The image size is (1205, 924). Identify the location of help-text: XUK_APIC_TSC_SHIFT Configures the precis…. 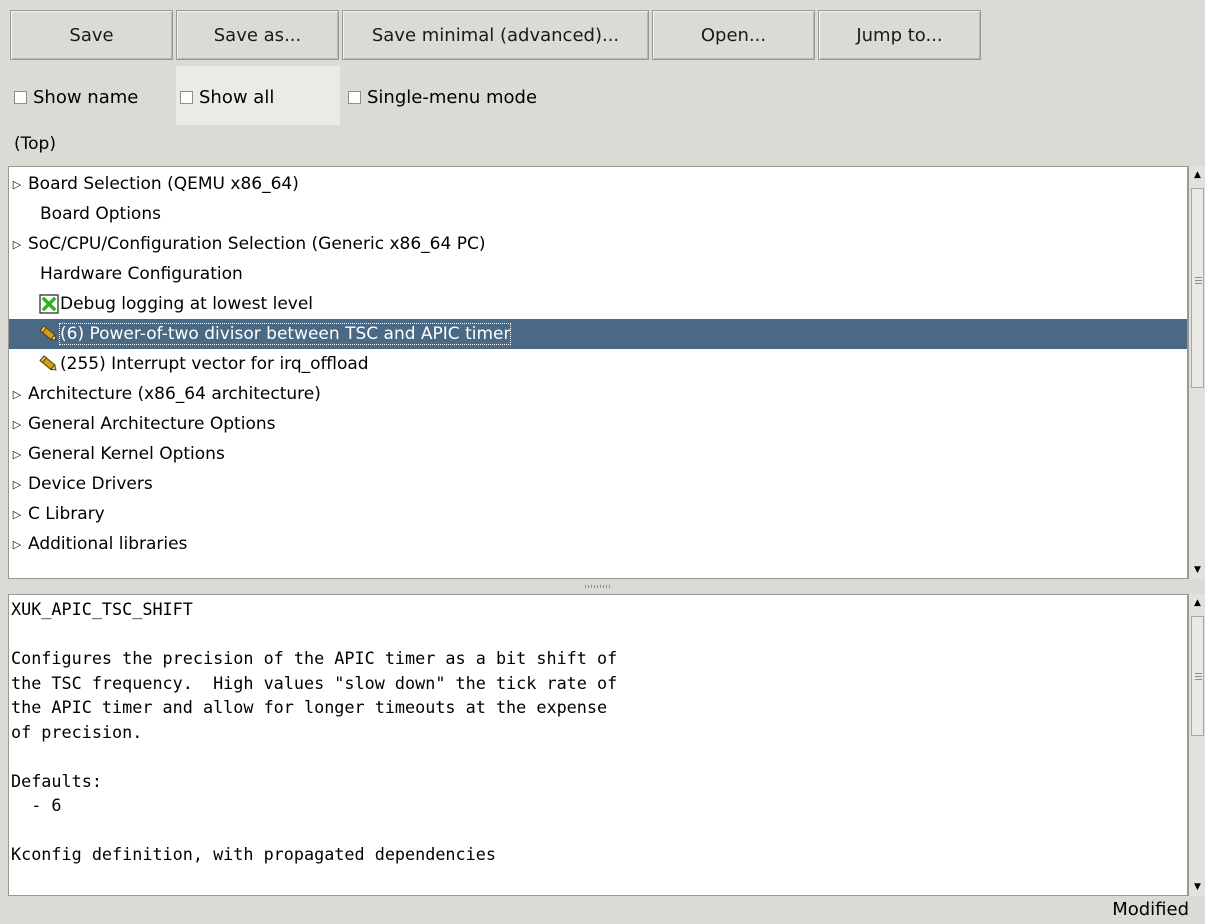
(314, 731).